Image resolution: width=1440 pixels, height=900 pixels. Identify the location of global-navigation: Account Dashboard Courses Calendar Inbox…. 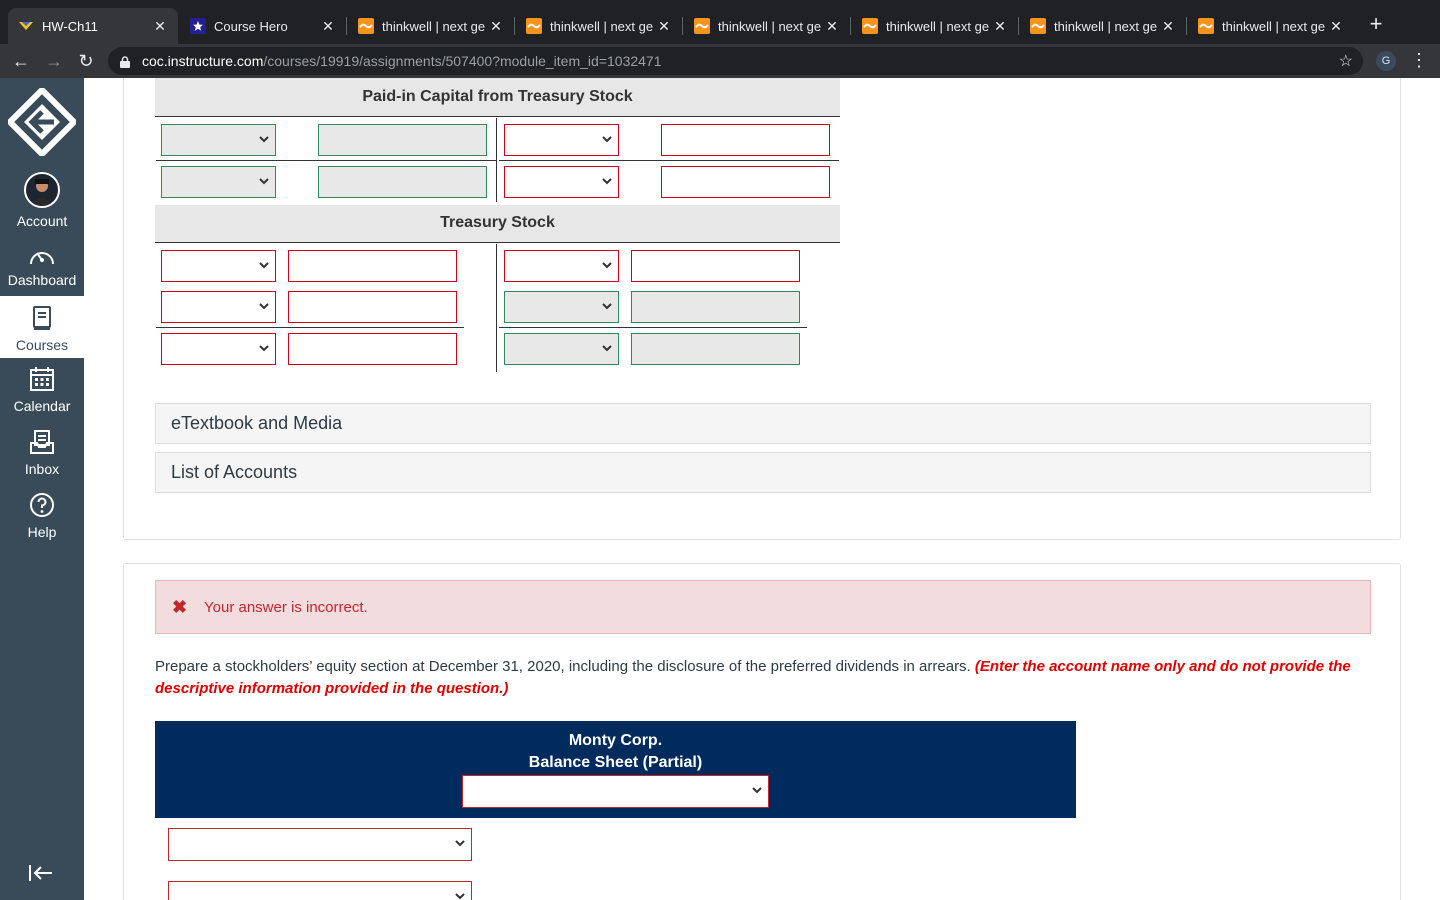
(42, 489).